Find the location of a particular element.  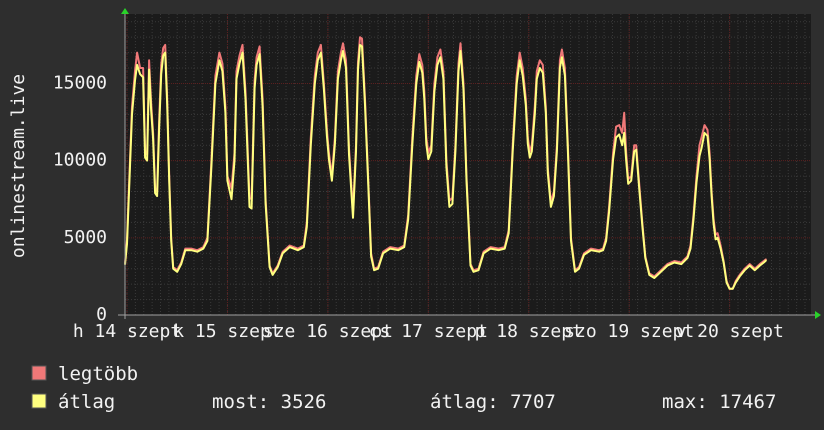

x-tick-label: cs 17 szept is located at coordinates (428, 331).